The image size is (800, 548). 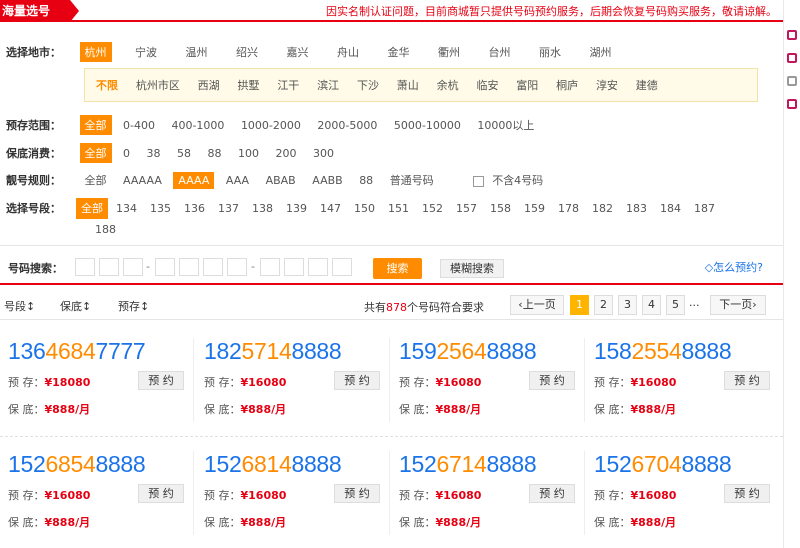 I want to click on district-option: 江干, so click(x=288, y=85).